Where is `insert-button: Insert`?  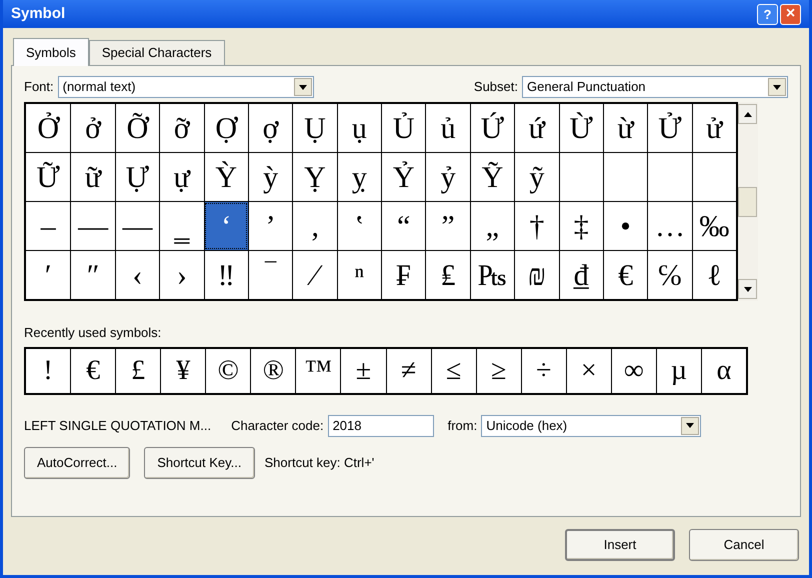
insert-button: Insert is located at coordinates (620, 545).